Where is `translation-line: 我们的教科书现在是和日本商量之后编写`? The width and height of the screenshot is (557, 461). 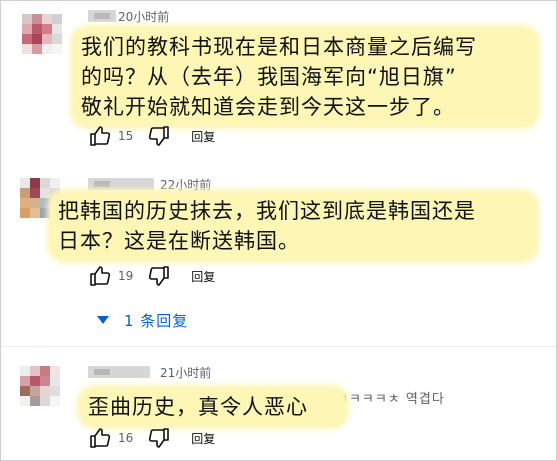 translation-line: 我们的教科书现在是和日本商量之后编写 is located at coordinates (279, 47).